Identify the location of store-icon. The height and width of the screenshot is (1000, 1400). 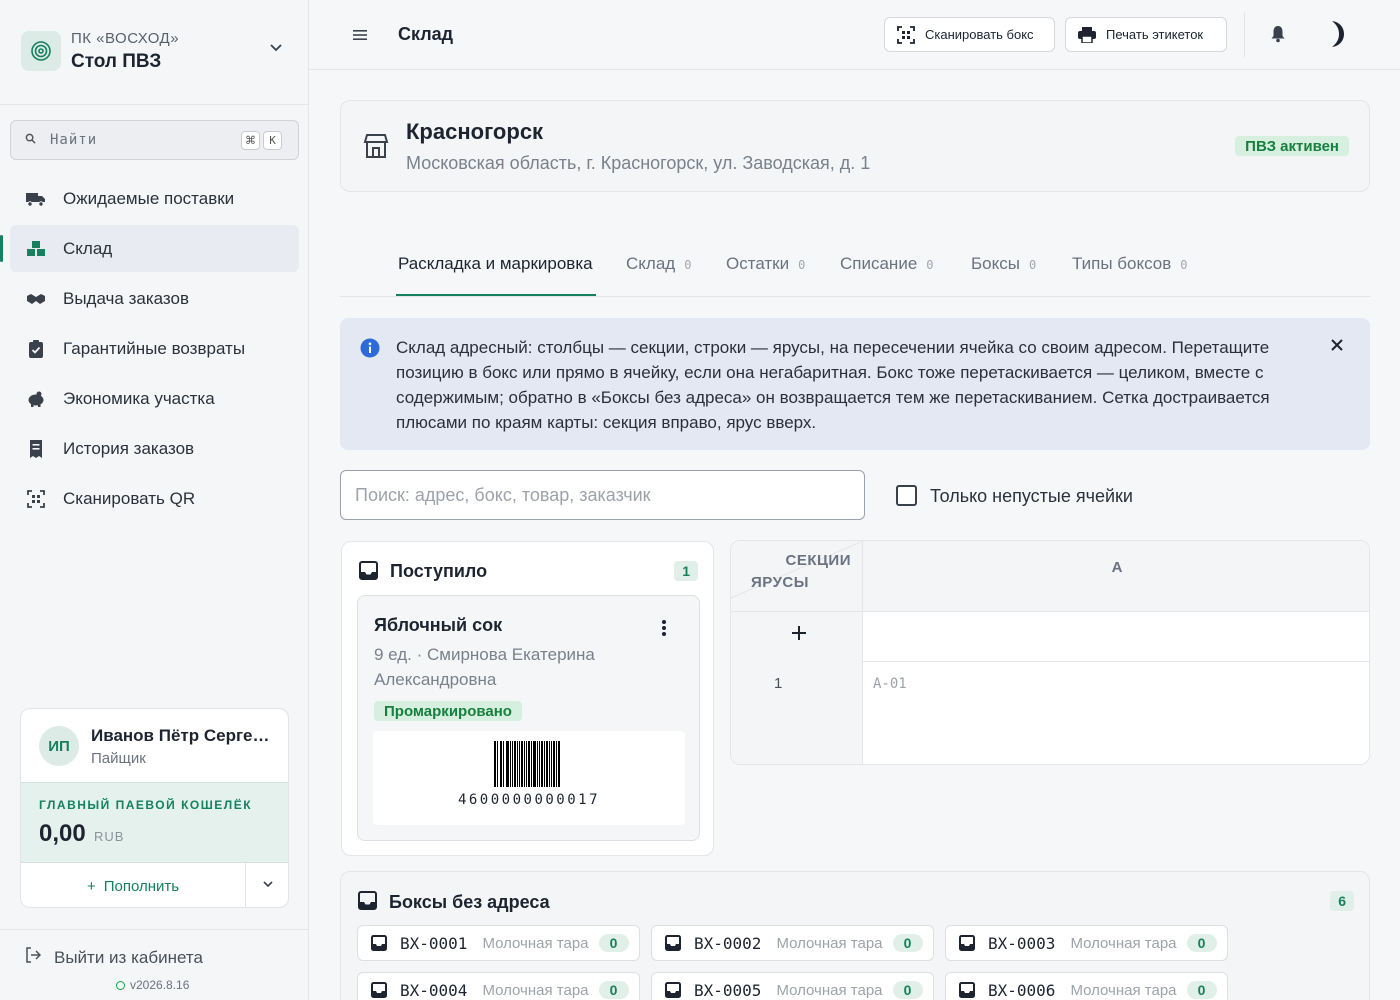
(376, 148).